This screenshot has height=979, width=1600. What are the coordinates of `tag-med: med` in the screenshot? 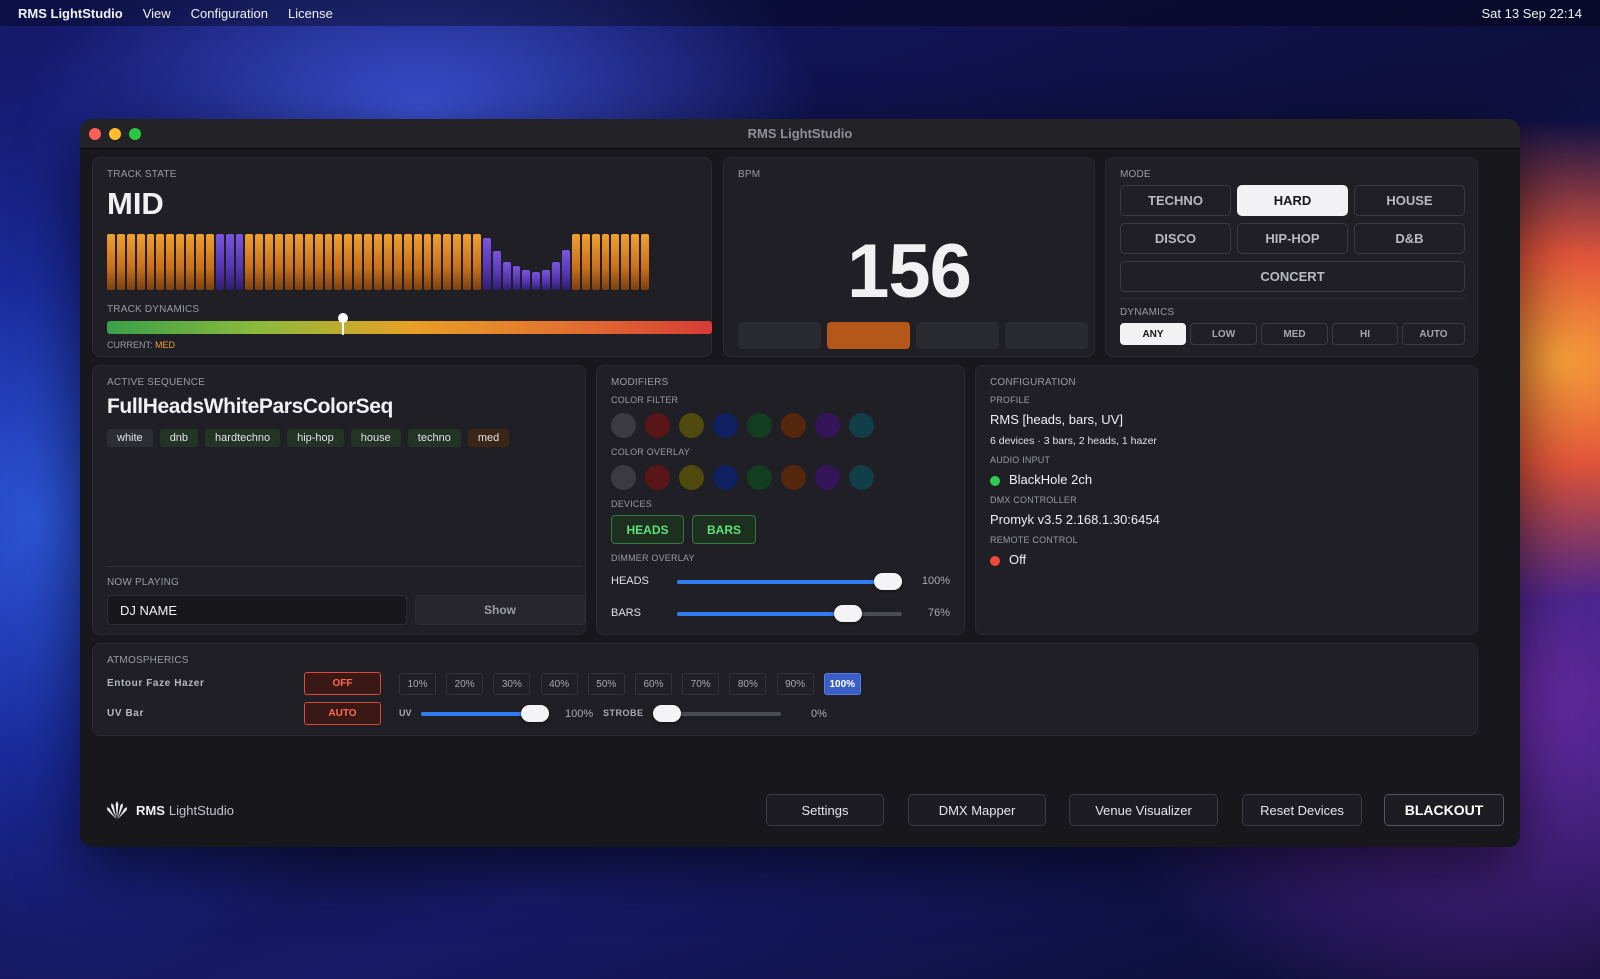 It's located at (488, 438).